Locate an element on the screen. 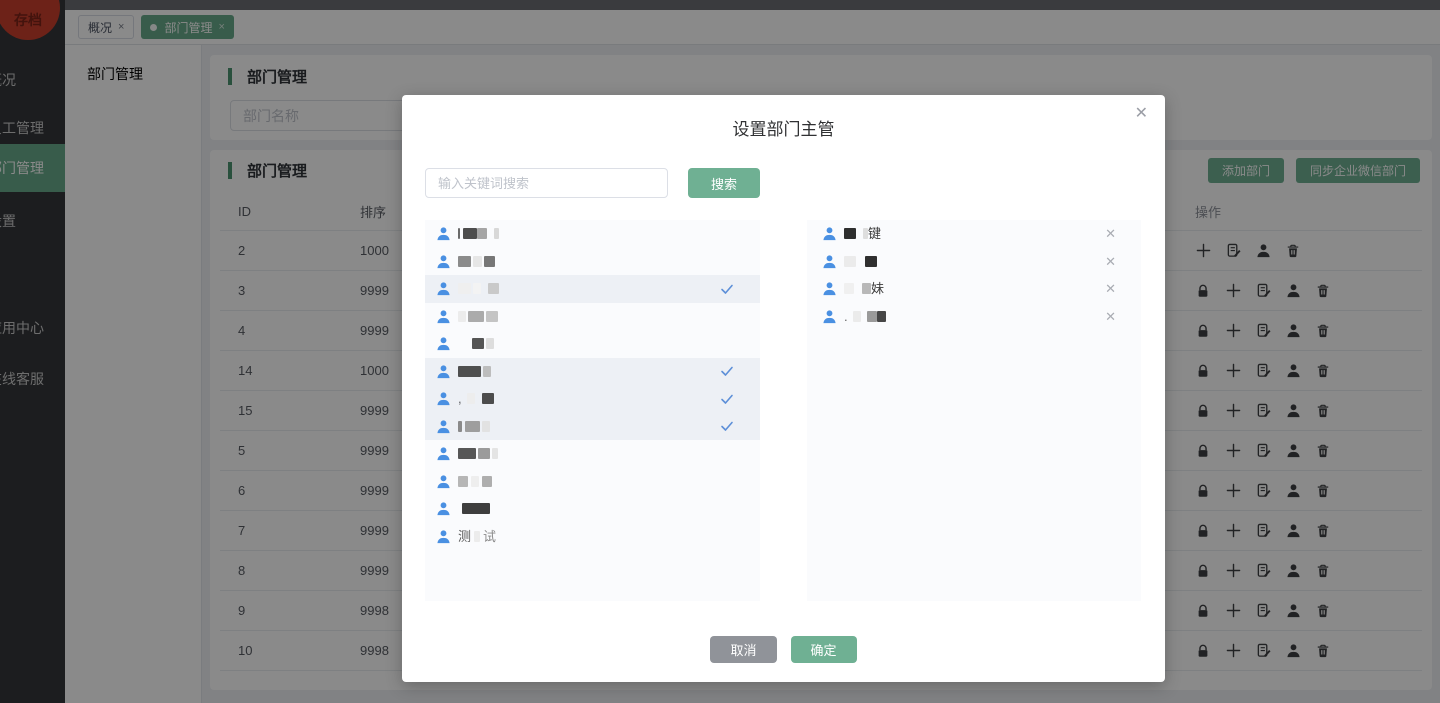  keyword-search-input is located at coordinates (546, 183).